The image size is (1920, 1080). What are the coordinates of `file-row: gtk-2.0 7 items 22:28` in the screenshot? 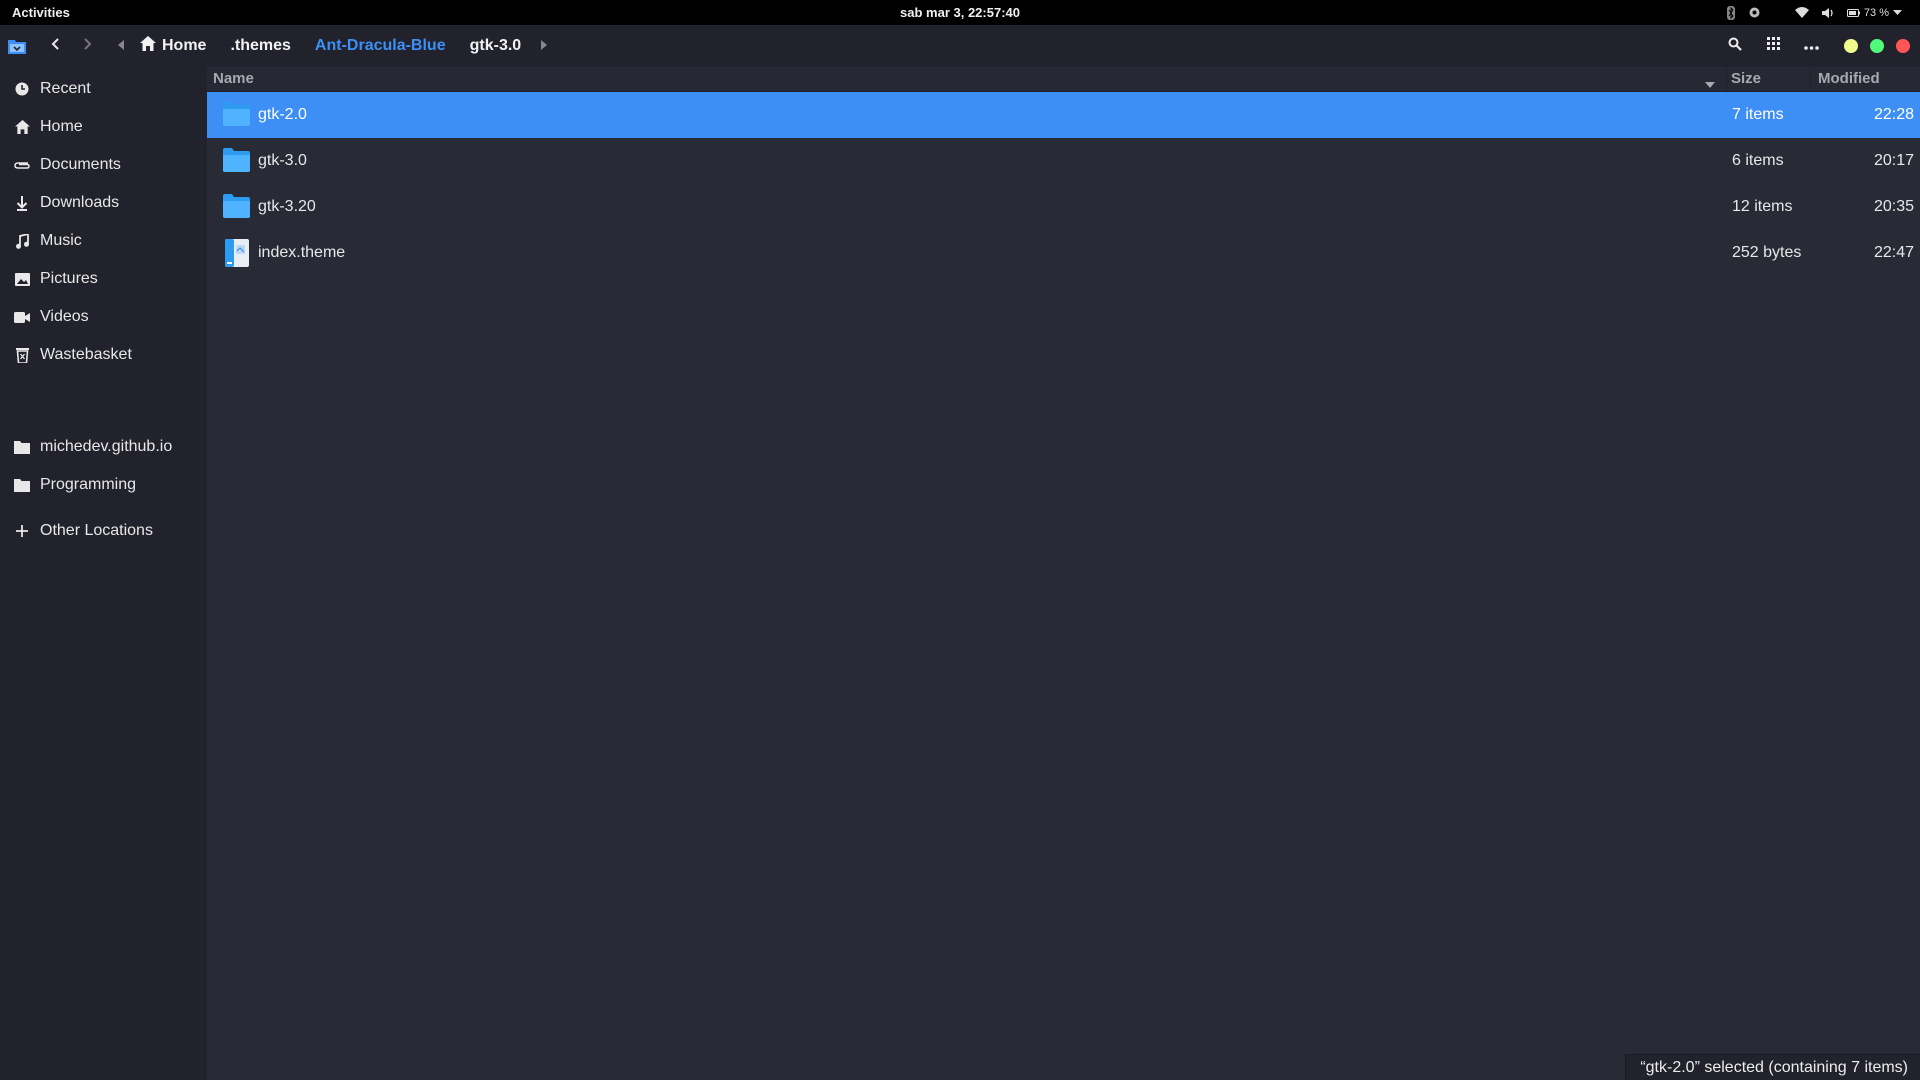 It's located at (1063, 115).